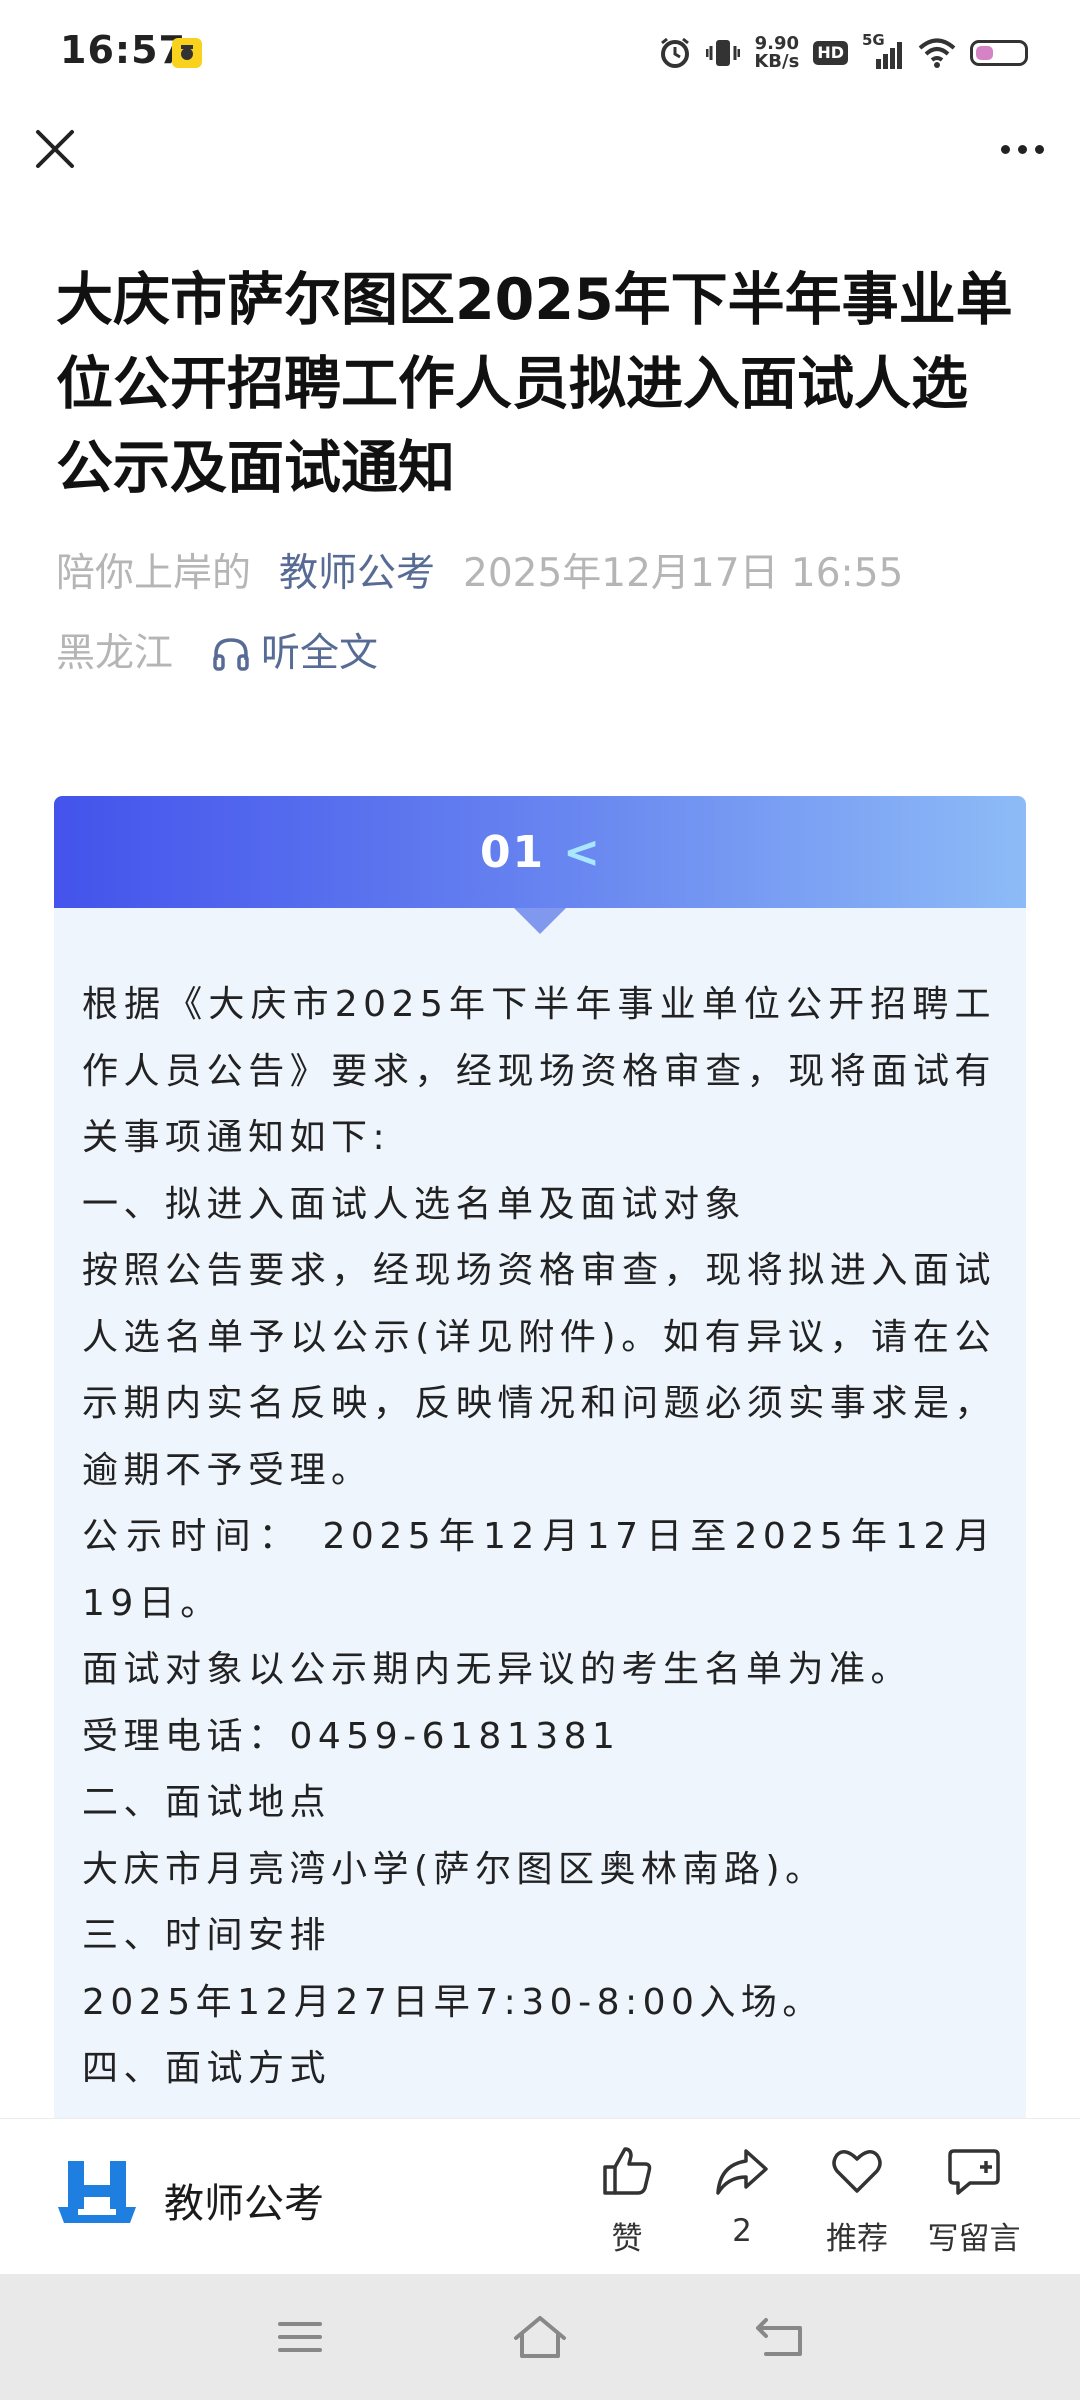 The image size is (1080, 2400). I want to click on close-button, so click(55, 149).